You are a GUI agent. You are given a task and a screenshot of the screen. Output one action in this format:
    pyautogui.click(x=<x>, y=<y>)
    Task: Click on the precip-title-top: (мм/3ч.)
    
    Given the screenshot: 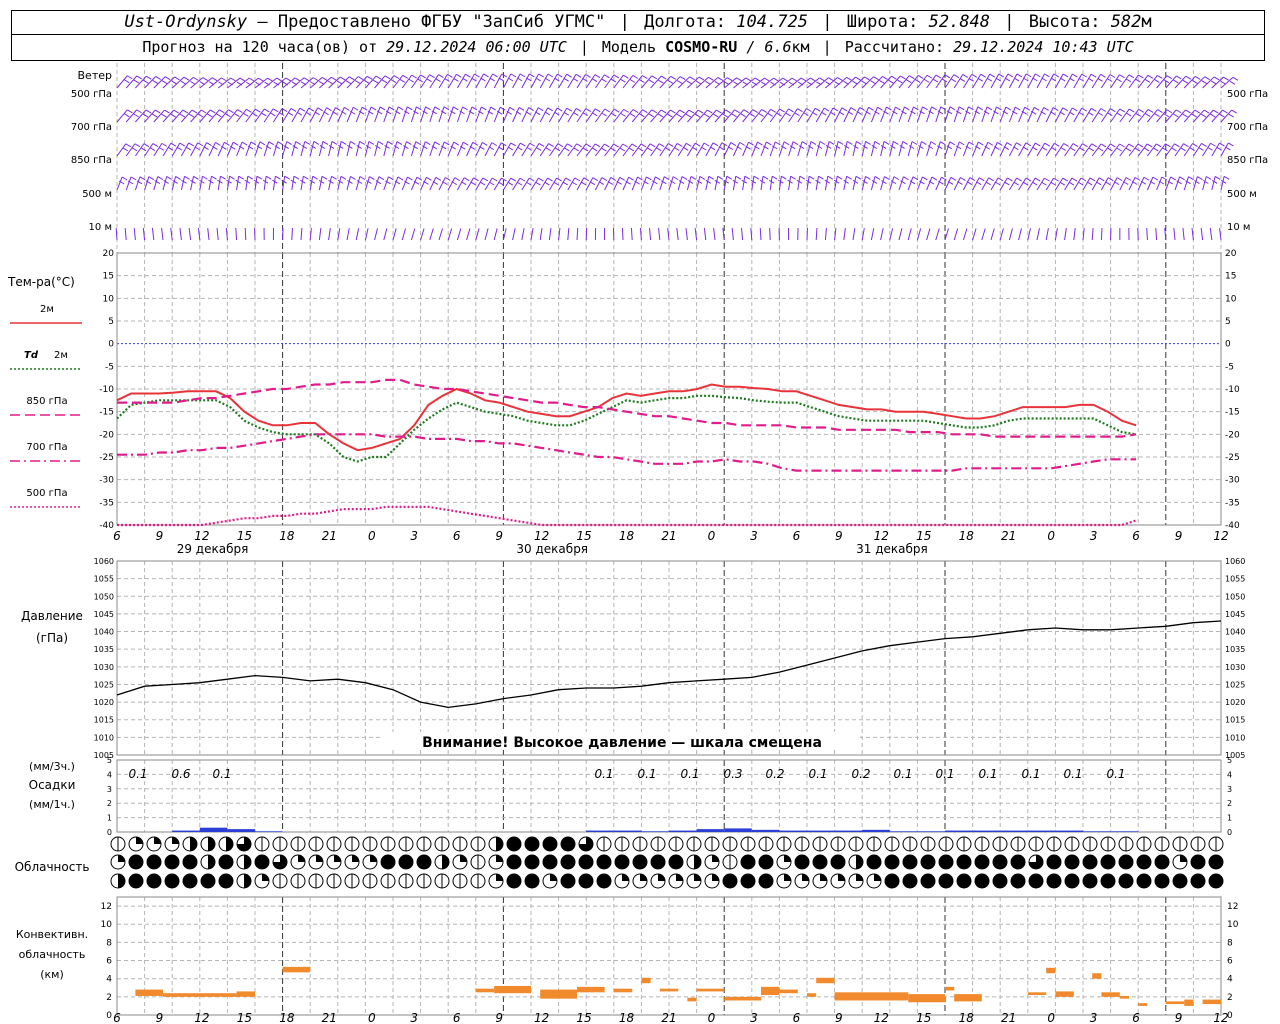 What is the action you would take?
    pyautogui.click(x=52, y=766)
    